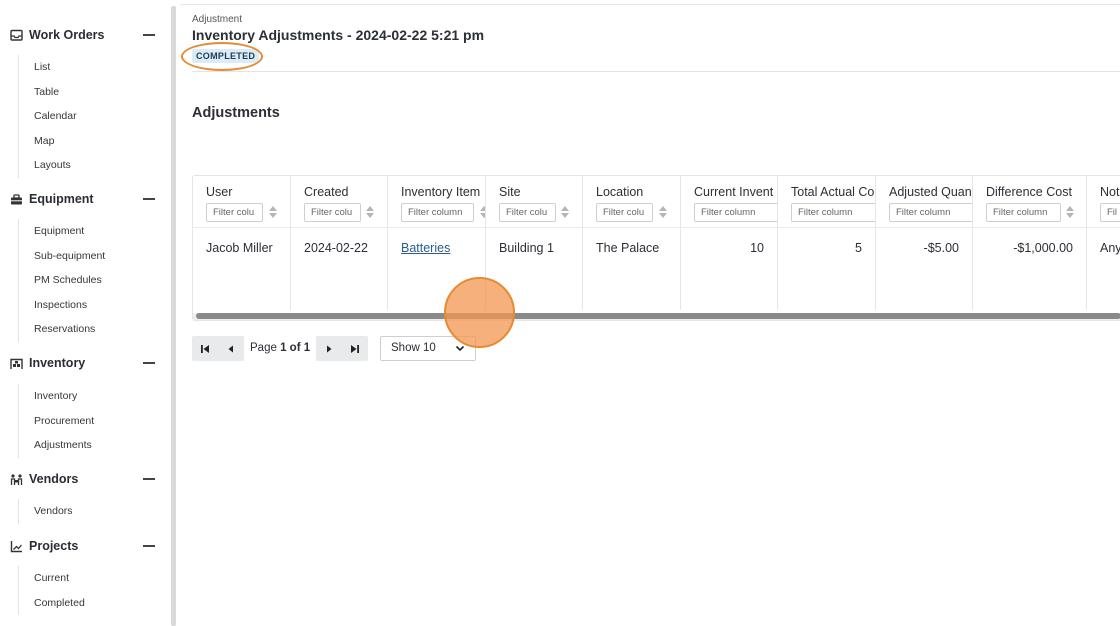 This screenshot has width=1120, height=626. I want to click on cell-text: The Palace, so click(628, 248).